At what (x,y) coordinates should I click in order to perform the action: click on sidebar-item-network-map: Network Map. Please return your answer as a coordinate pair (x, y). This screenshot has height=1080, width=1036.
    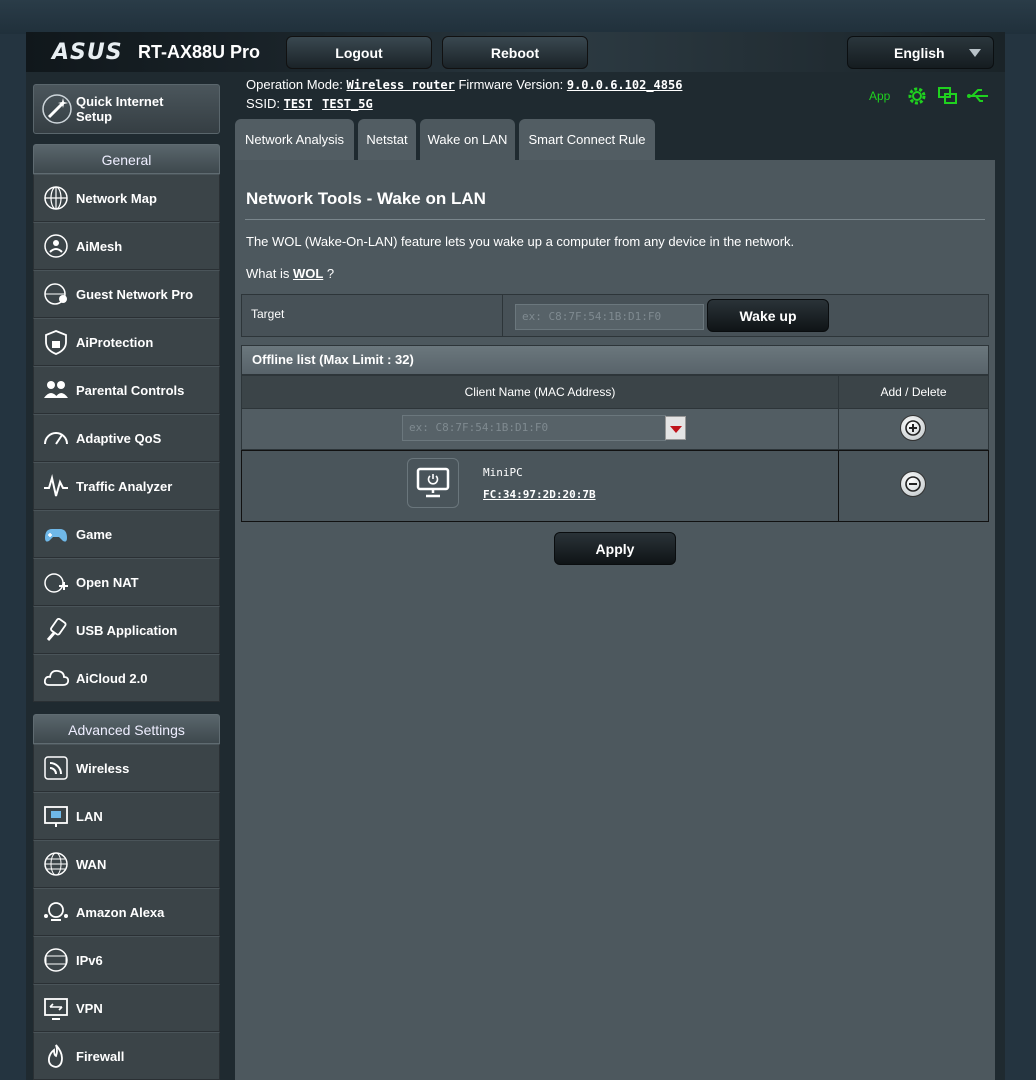
    Looking at the image, I should click on (126, 198).